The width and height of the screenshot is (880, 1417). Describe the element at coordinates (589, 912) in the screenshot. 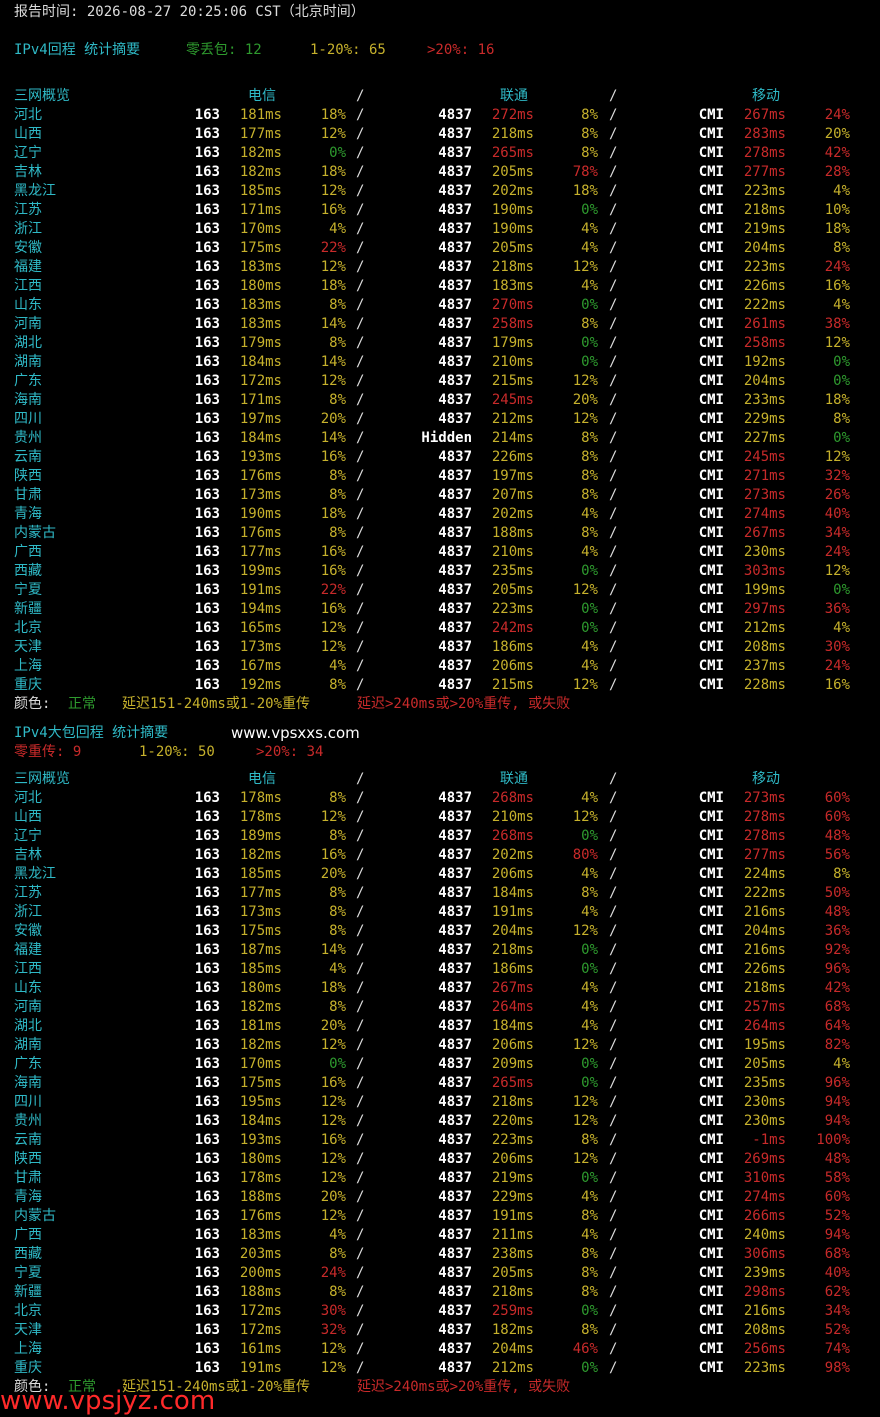

I see `unicom-loss: 4%` at that location.